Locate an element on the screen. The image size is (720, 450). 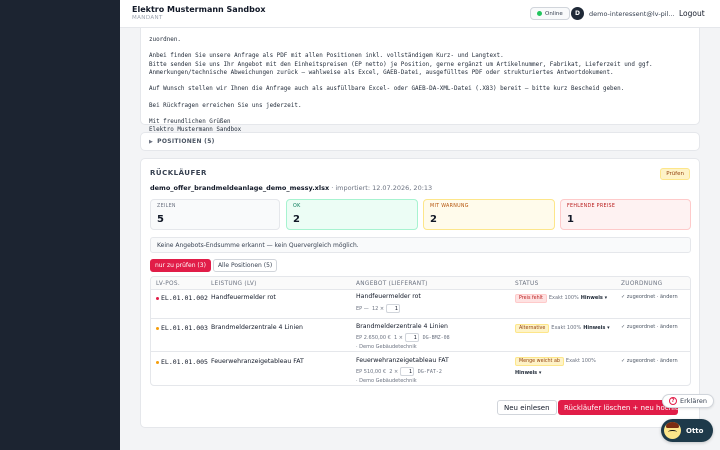
col-zuordnung: ZUORDNUNG is located at coordinates (642, 283).